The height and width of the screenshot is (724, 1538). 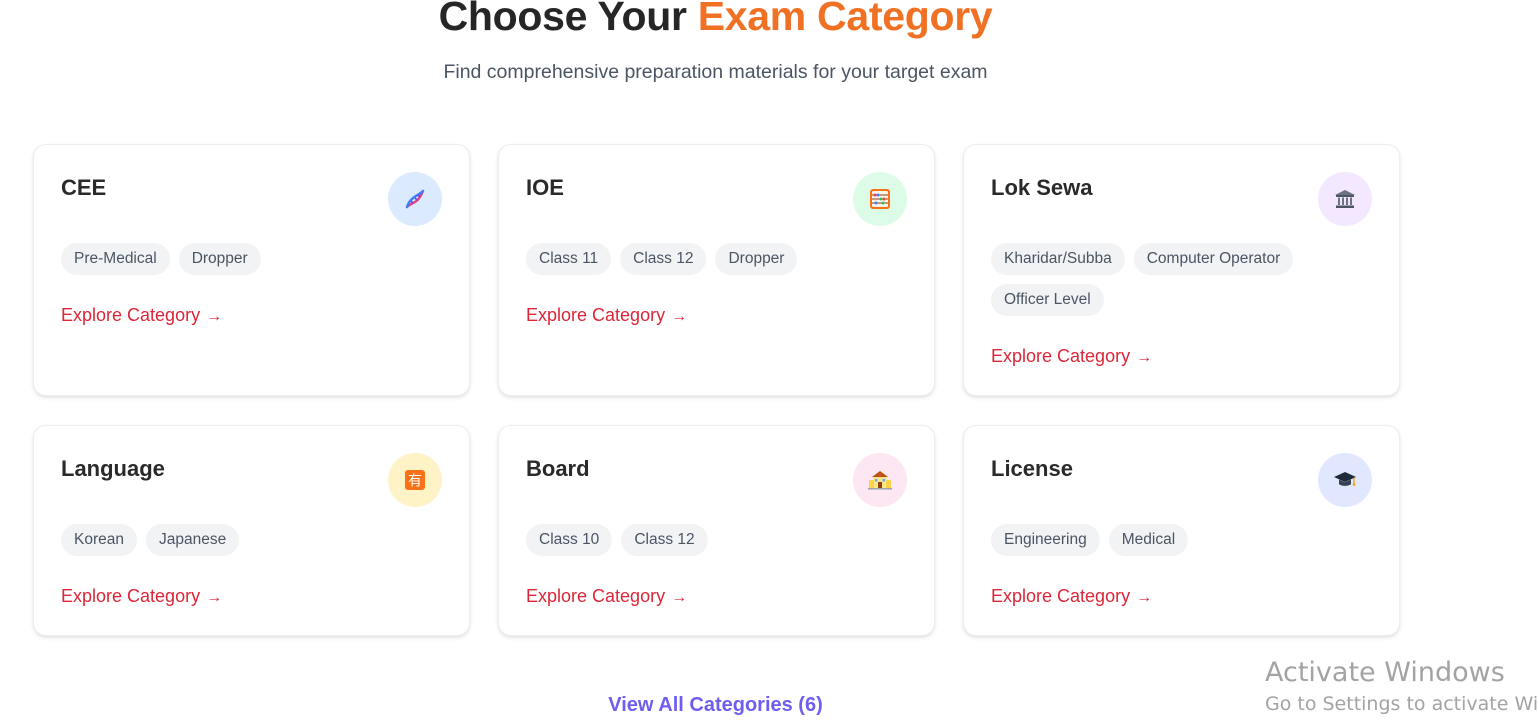 What do you see at coordinates (1045, 540) in the screenshot?
I see `tag: Engineering` at bounding box center [1045, 540].